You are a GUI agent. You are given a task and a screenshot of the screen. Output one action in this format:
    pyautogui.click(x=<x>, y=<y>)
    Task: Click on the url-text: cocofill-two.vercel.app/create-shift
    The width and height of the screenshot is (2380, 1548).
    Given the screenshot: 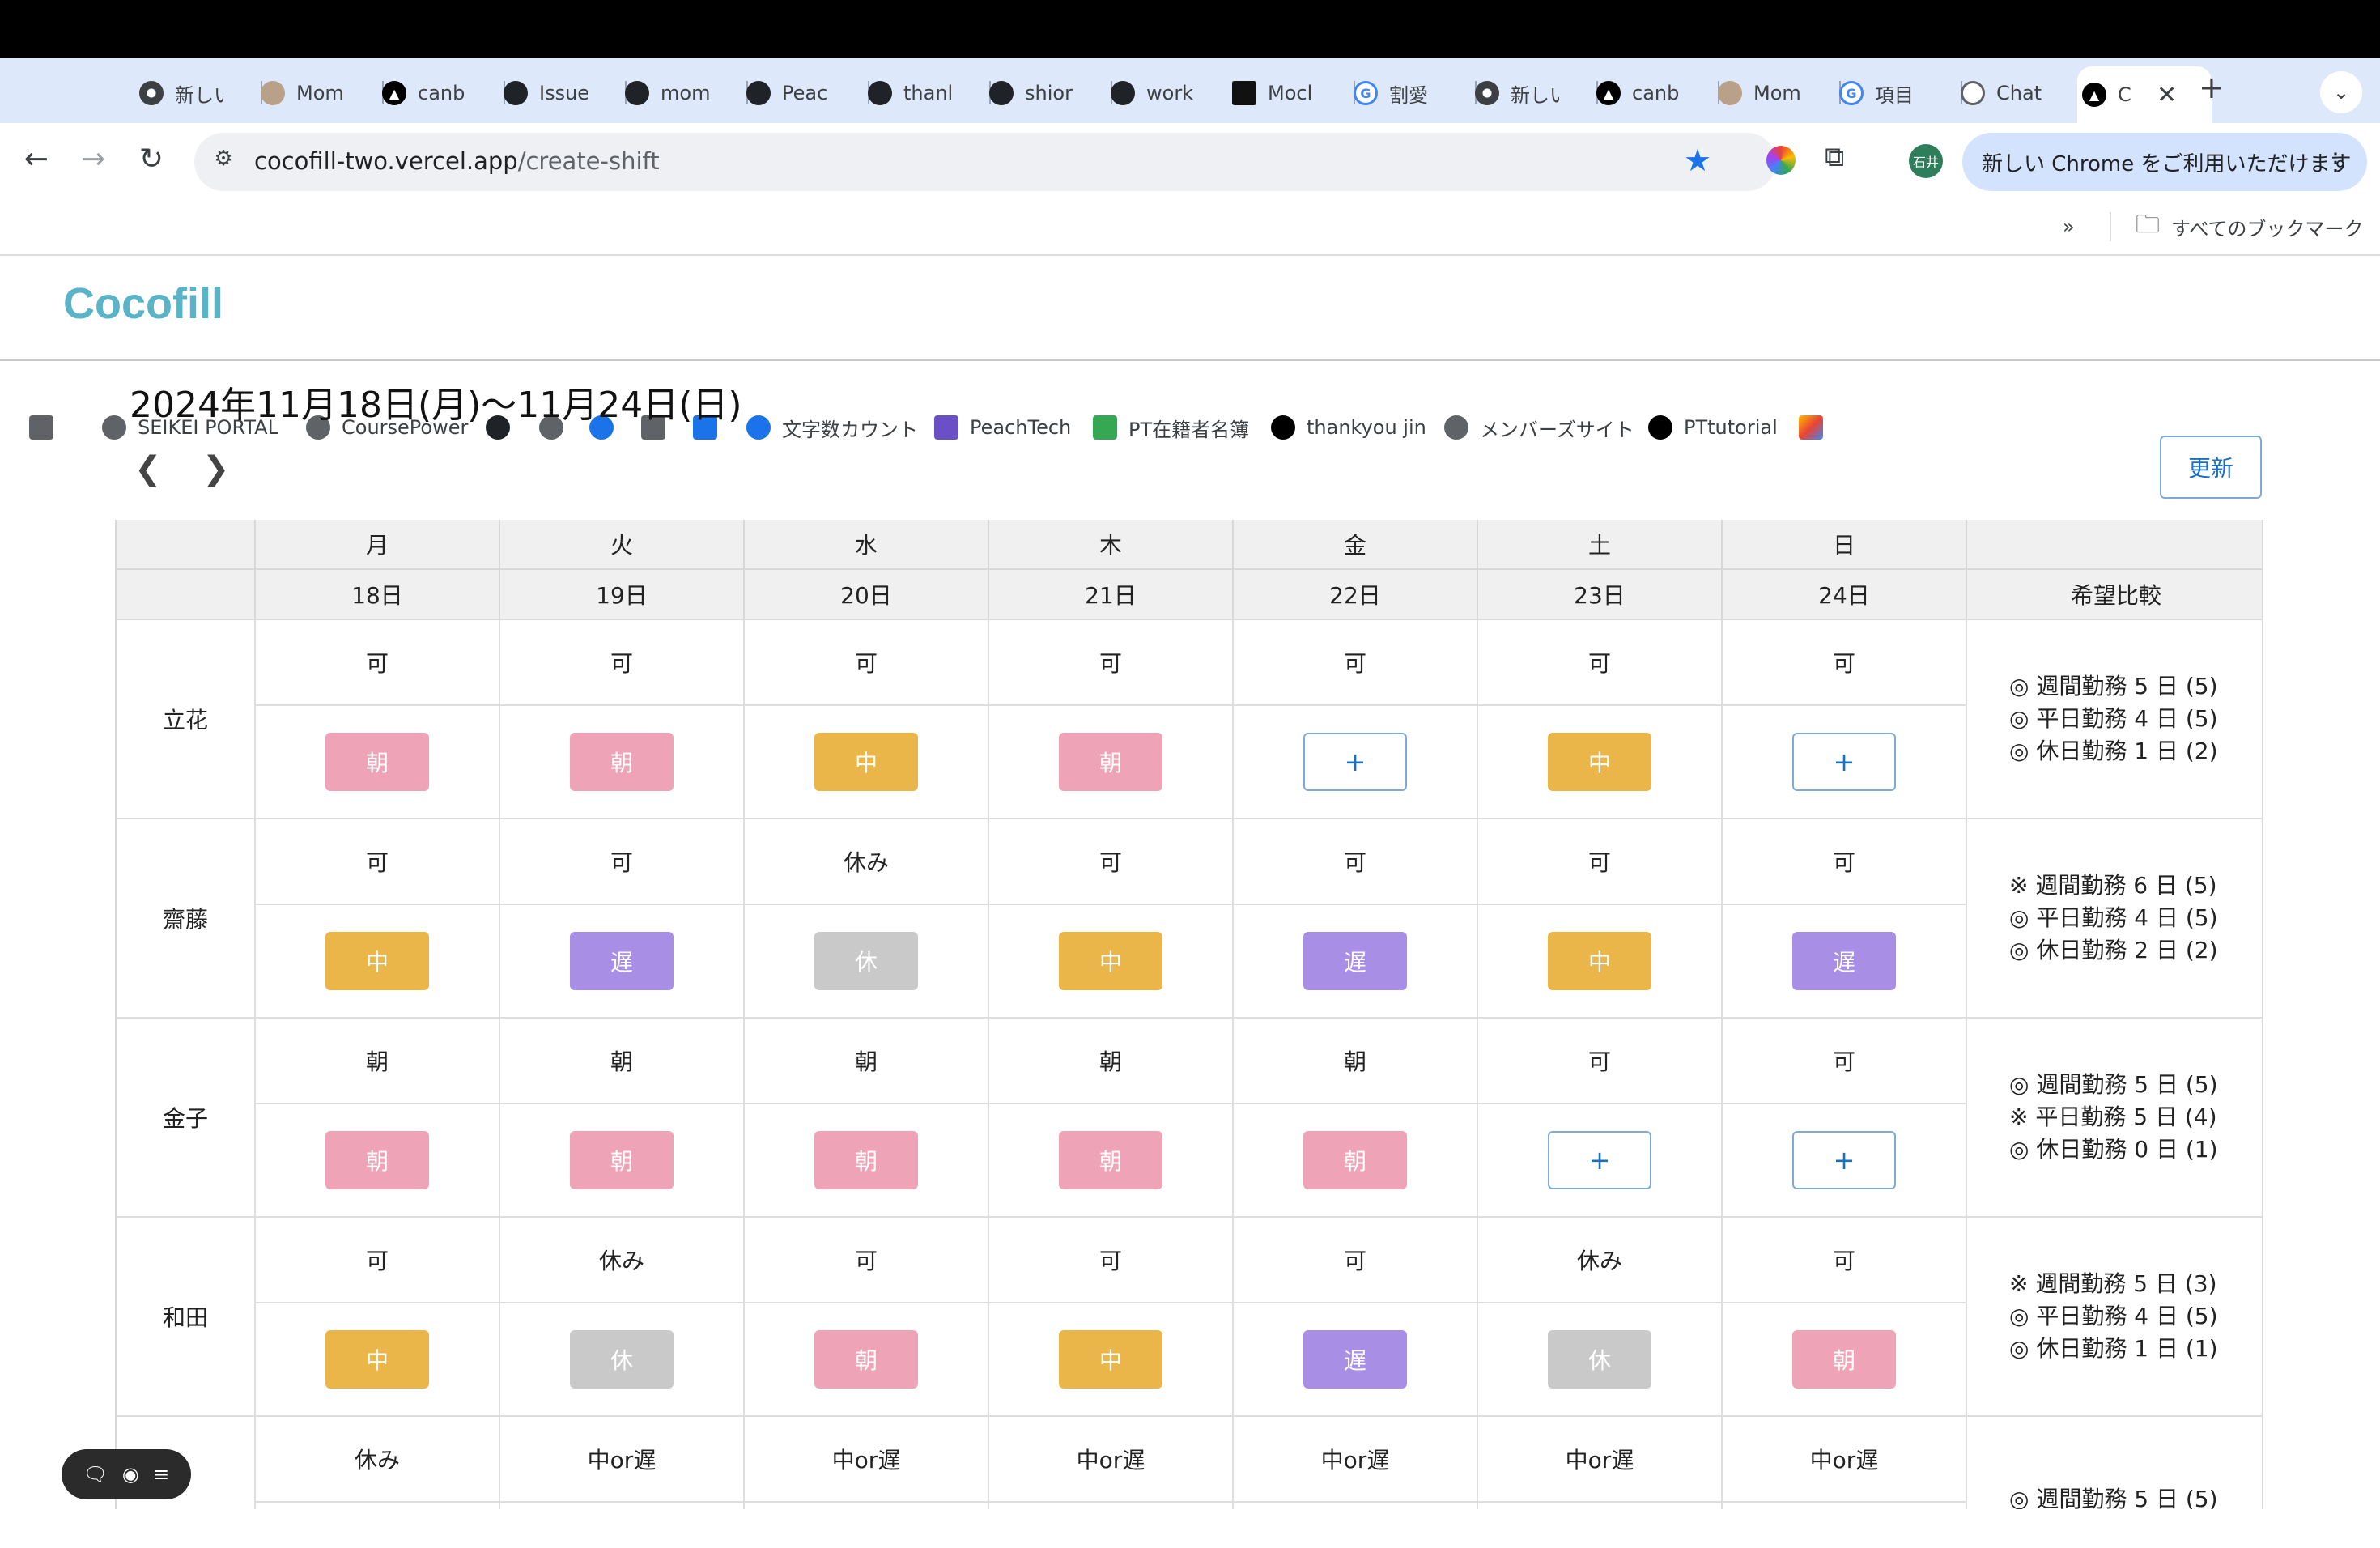 What is the action you would take?
    pyautogui.click(x=457, y=161)
    